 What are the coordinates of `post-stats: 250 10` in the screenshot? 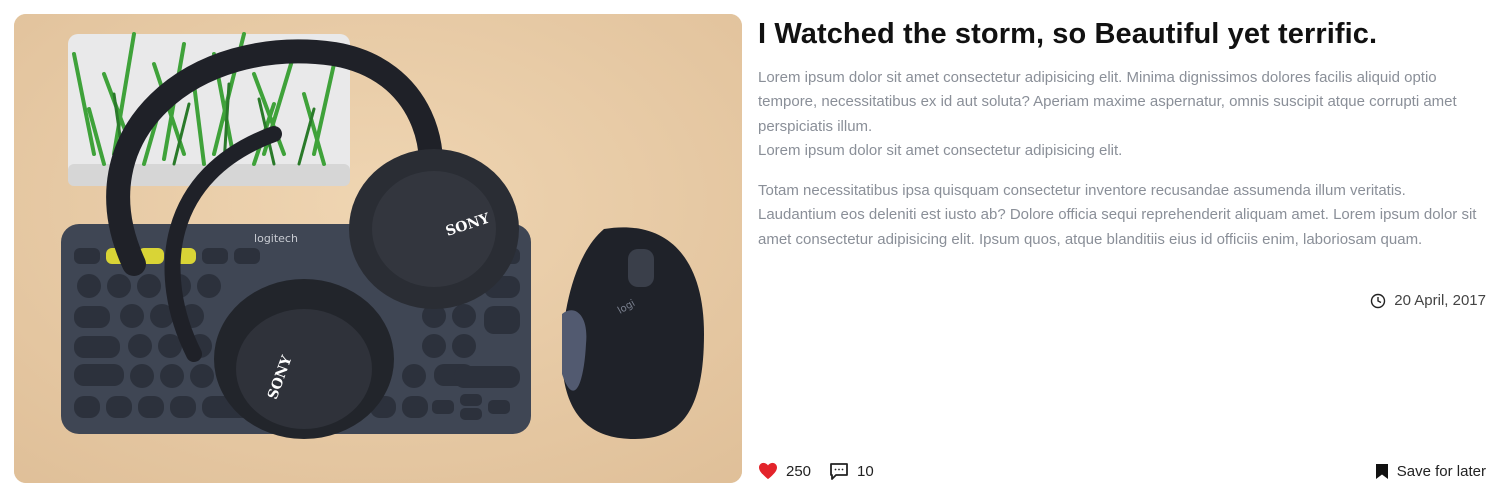 It's located at (816, 471).